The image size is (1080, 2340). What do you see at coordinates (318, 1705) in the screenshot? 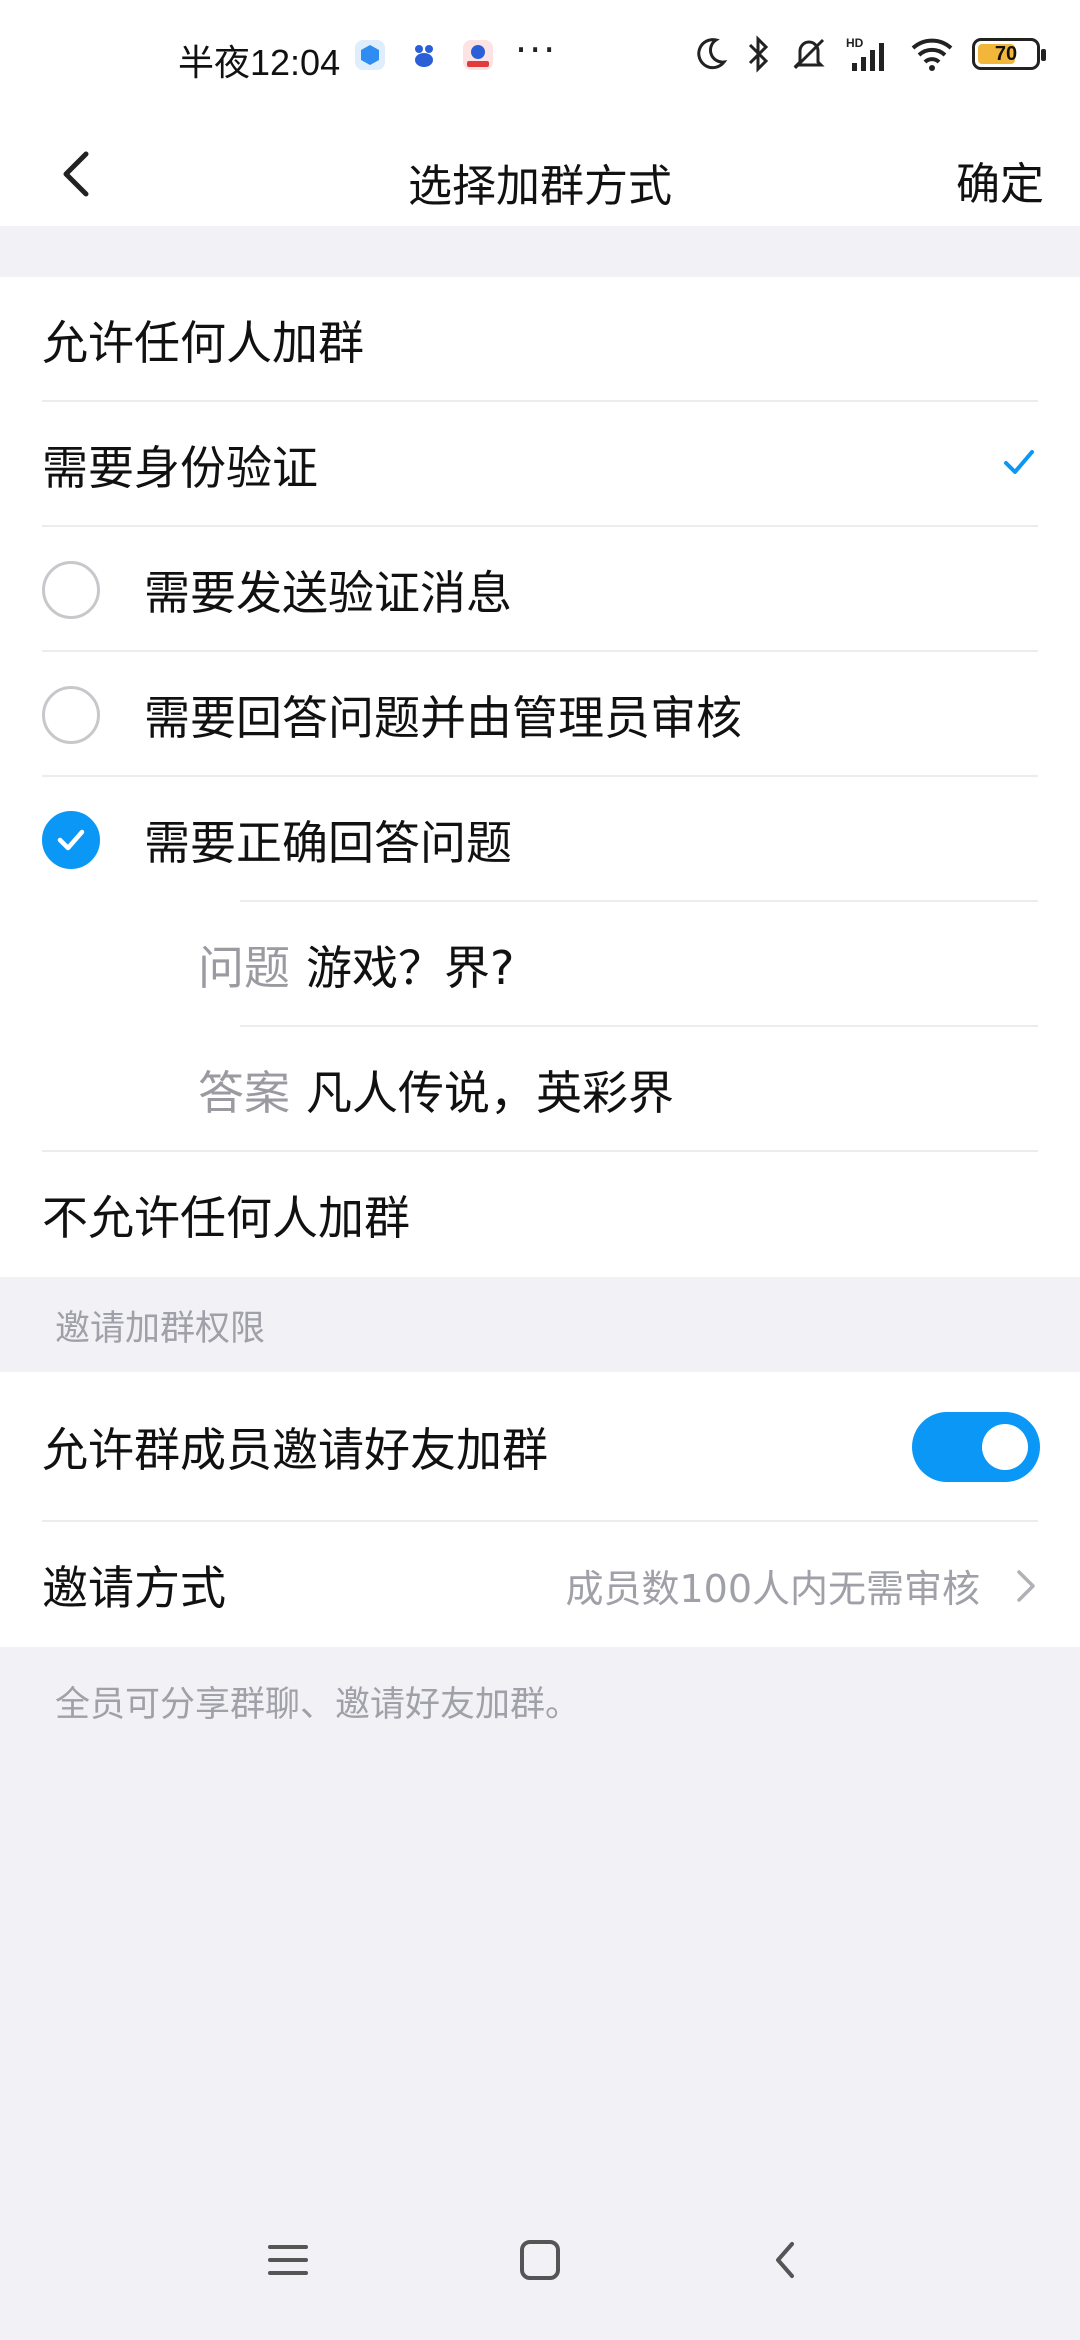
I see `invite-footer-note: 全员可分享群聊、邀请好友加群。` at bounding box center [318, 1705].